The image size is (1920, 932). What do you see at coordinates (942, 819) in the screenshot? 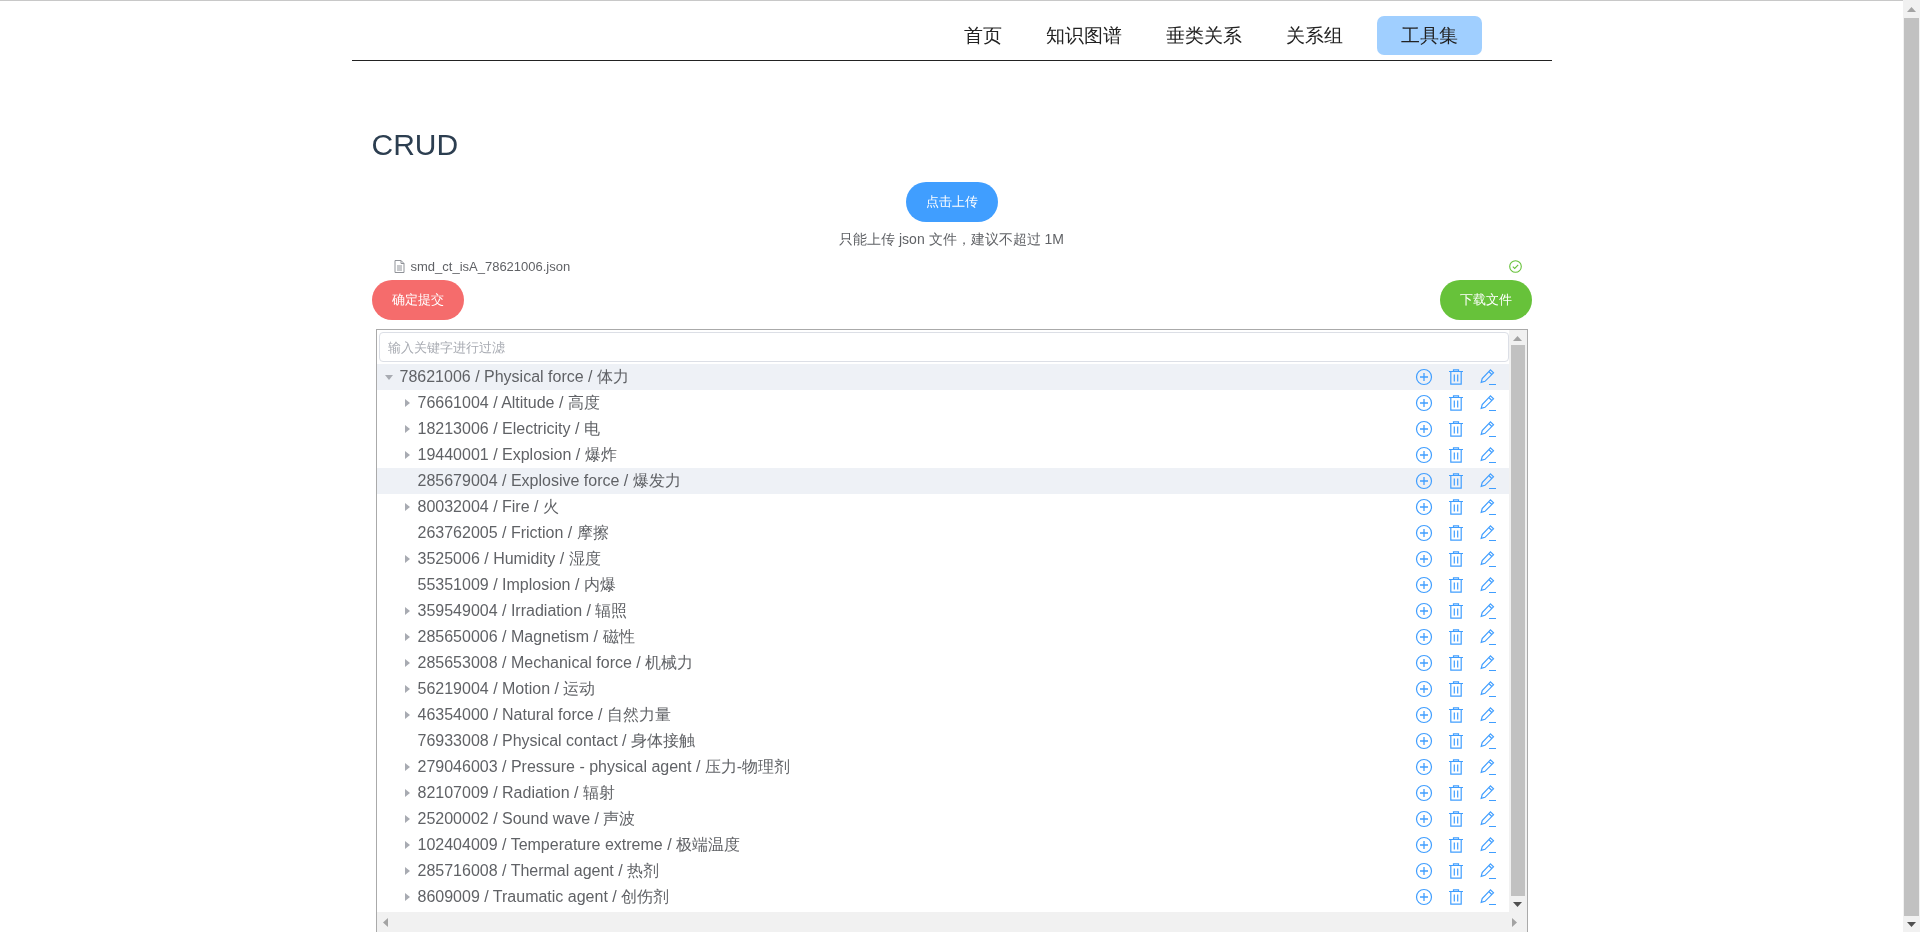
I see `tree-node: 25200002 / Sound wave / 声波` at bounding box center [942, 819].